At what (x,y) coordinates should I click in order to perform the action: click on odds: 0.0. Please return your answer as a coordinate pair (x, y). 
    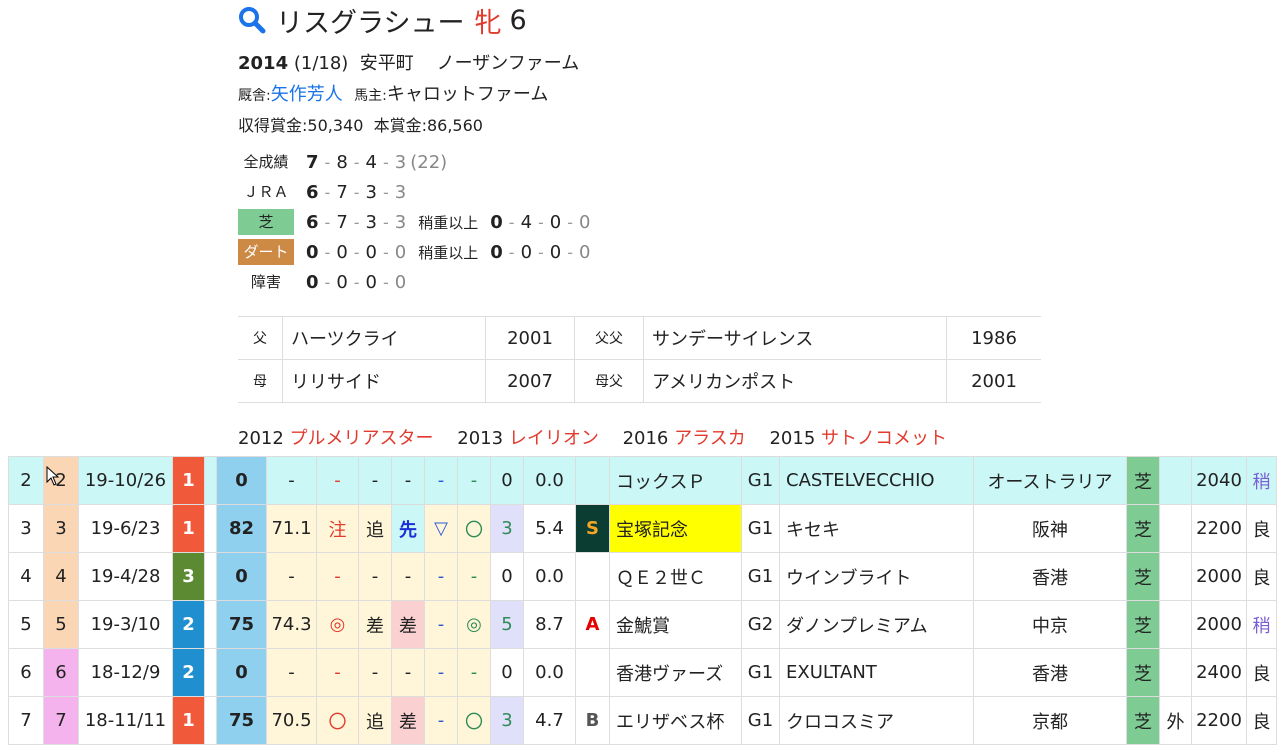
    Looking at the image, I should click on (549, 576).